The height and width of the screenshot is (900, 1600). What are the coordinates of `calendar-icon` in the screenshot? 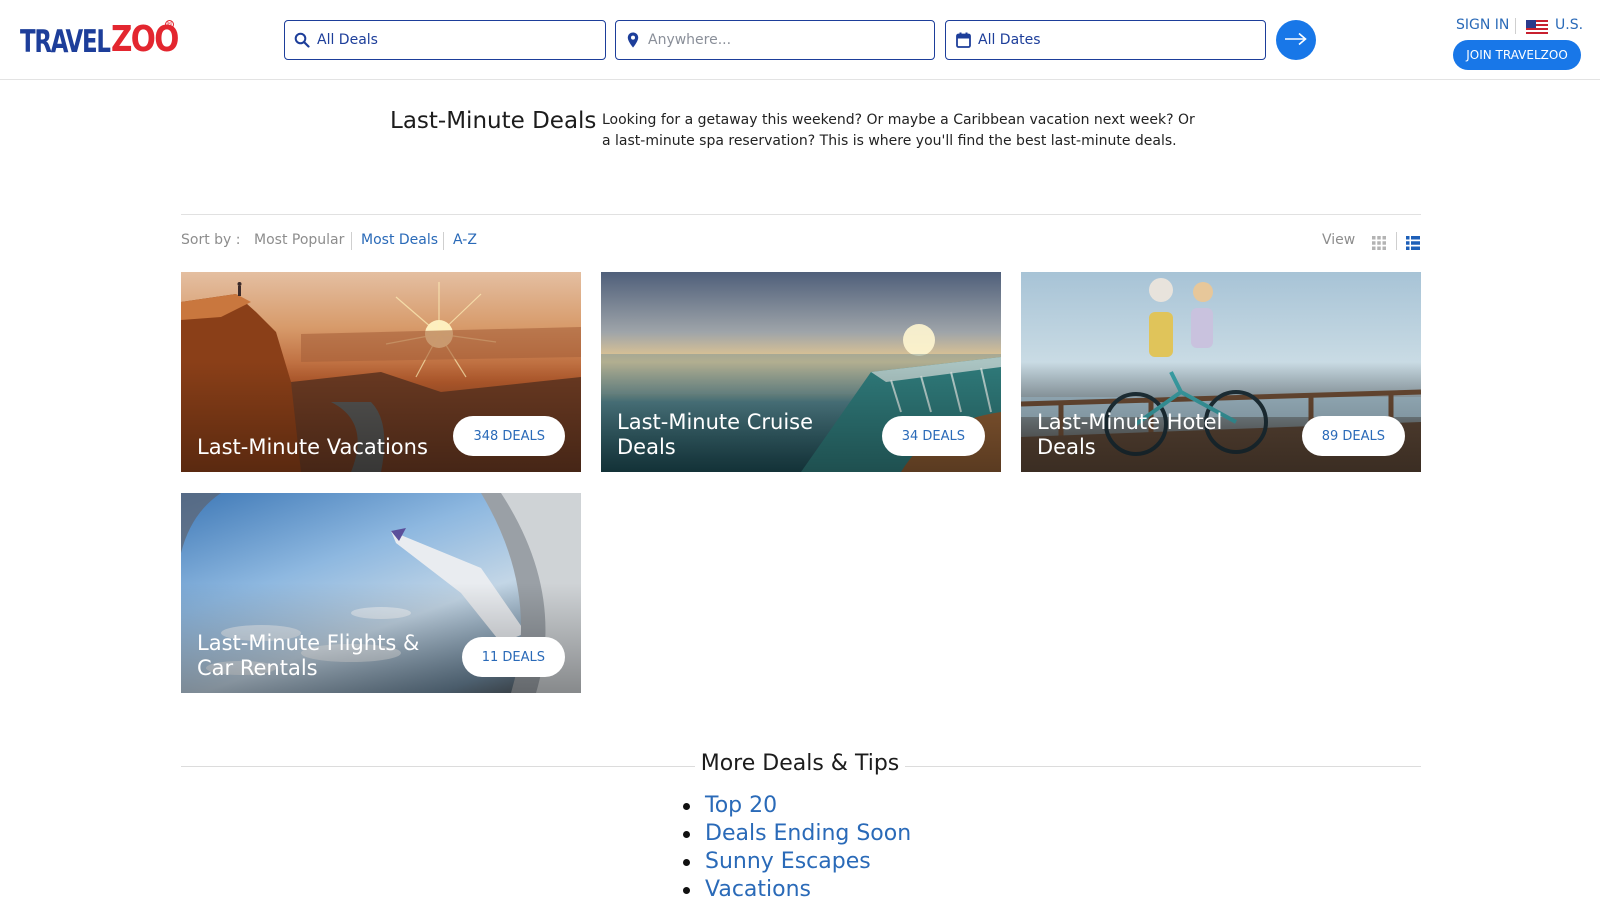 It's located at (963, 40).